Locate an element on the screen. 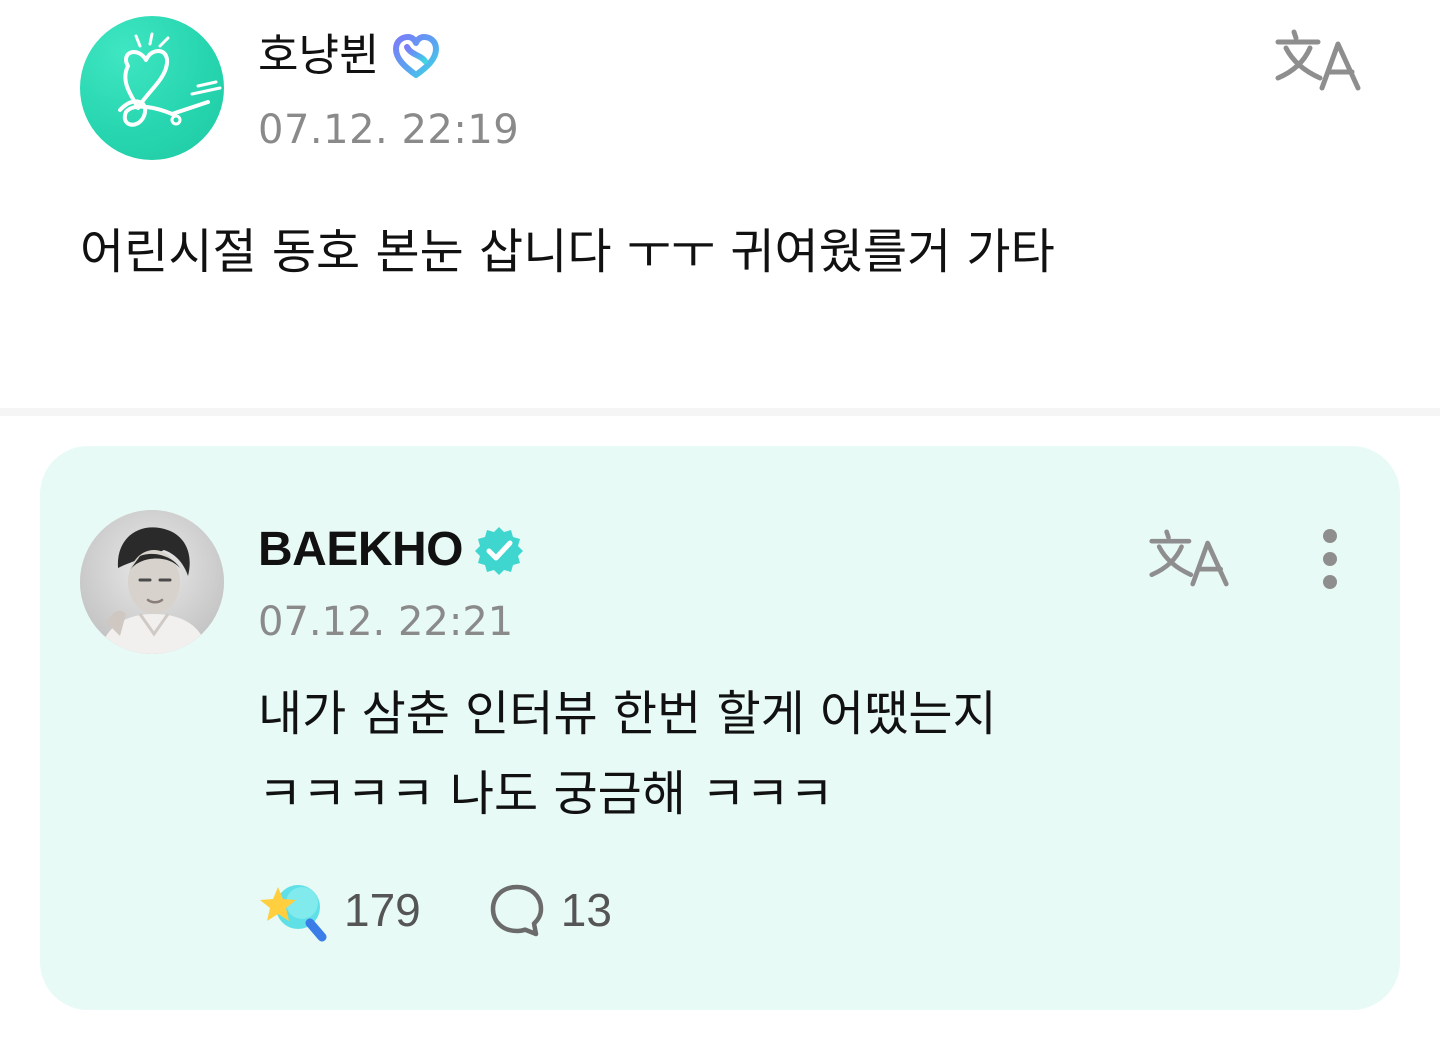  post-body-text: 어린시절 동호 본눈 삽니다 ㅜㅜ 귀여웠를거 가타 is located at coordinates (567, 252).